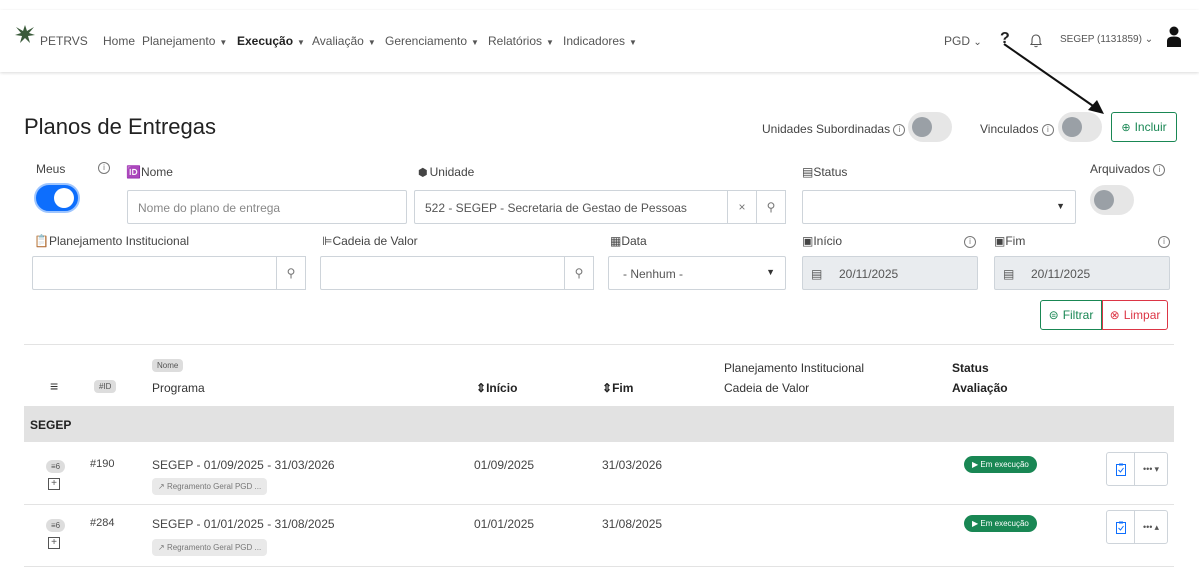 The height and width of the screenshot is (571, 1199). What do you see at coordinates (1144, 127) in the screenshot?
I see `incluir-button: ⊕ Incluir` at bounding box center [1144, 127].